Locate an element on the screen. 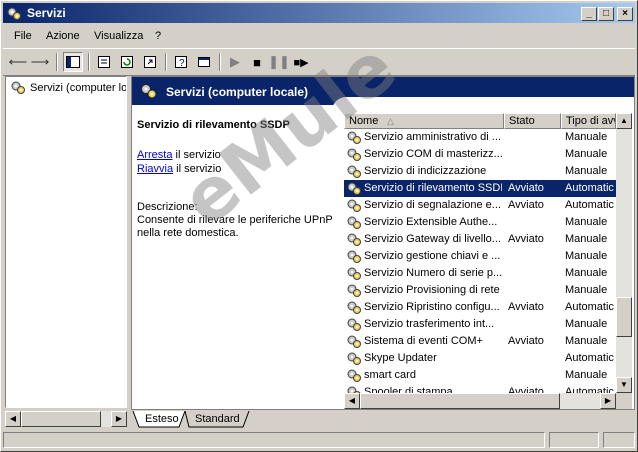 The width and height of the screenshot is (638, 452). menu-visualizza: Visualizza is located at coordinates (118, 36).